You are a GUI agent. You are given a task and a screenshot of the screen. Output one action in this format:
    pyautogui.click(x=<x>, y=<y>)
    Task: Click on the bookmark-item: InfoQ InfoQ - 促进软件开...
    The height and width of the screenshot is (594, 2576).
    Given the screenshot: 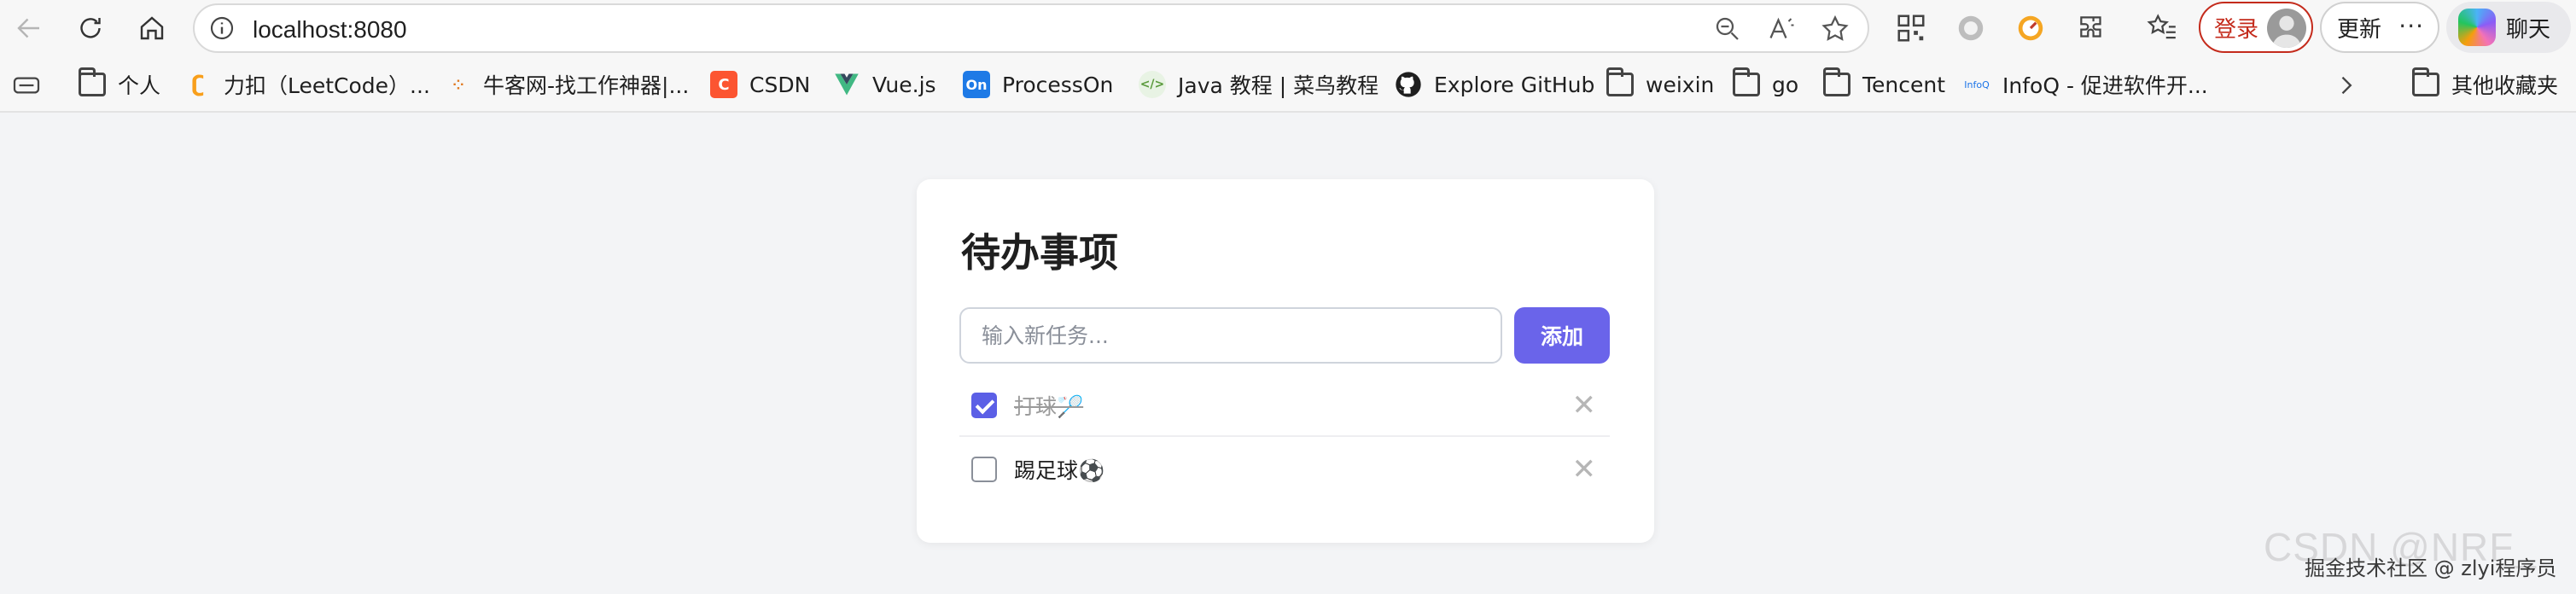 What is the action you would take?
    pyautogui.click(x=2085, y=84)
    